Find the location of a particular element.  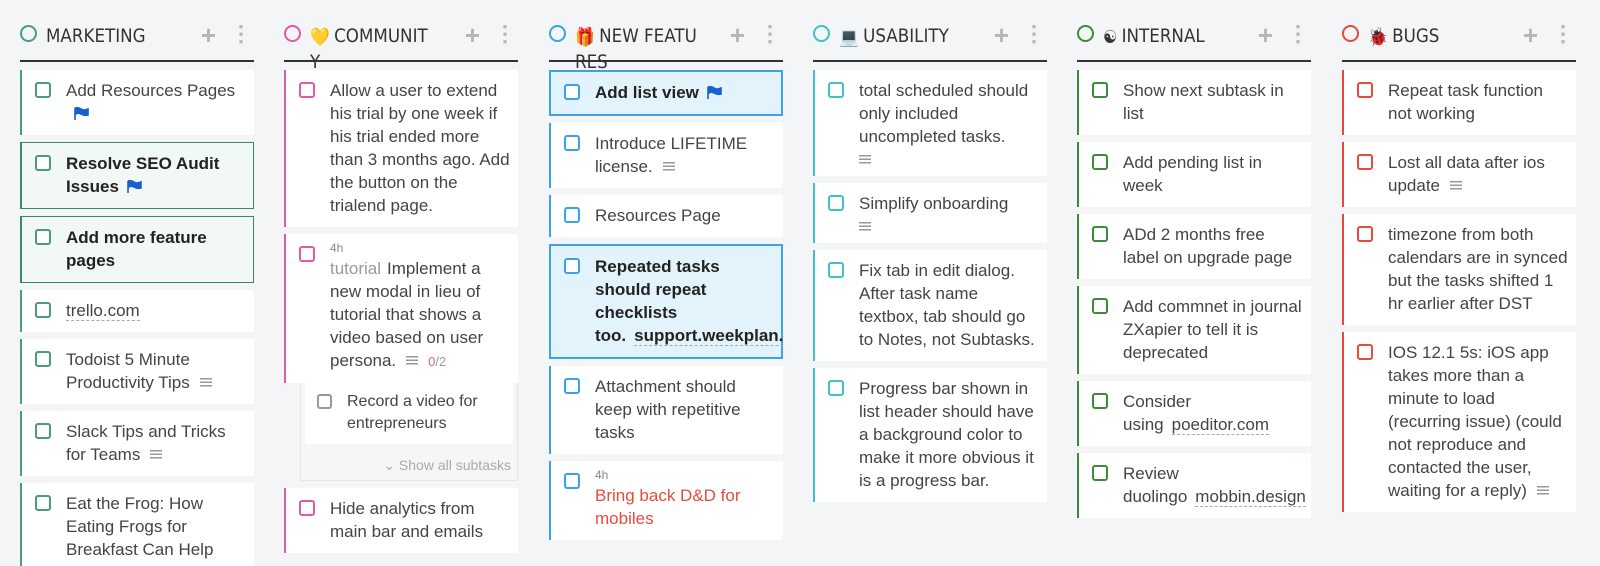

task-card: Resolve SEO Audit Issues is located at coordinates (137, 175).